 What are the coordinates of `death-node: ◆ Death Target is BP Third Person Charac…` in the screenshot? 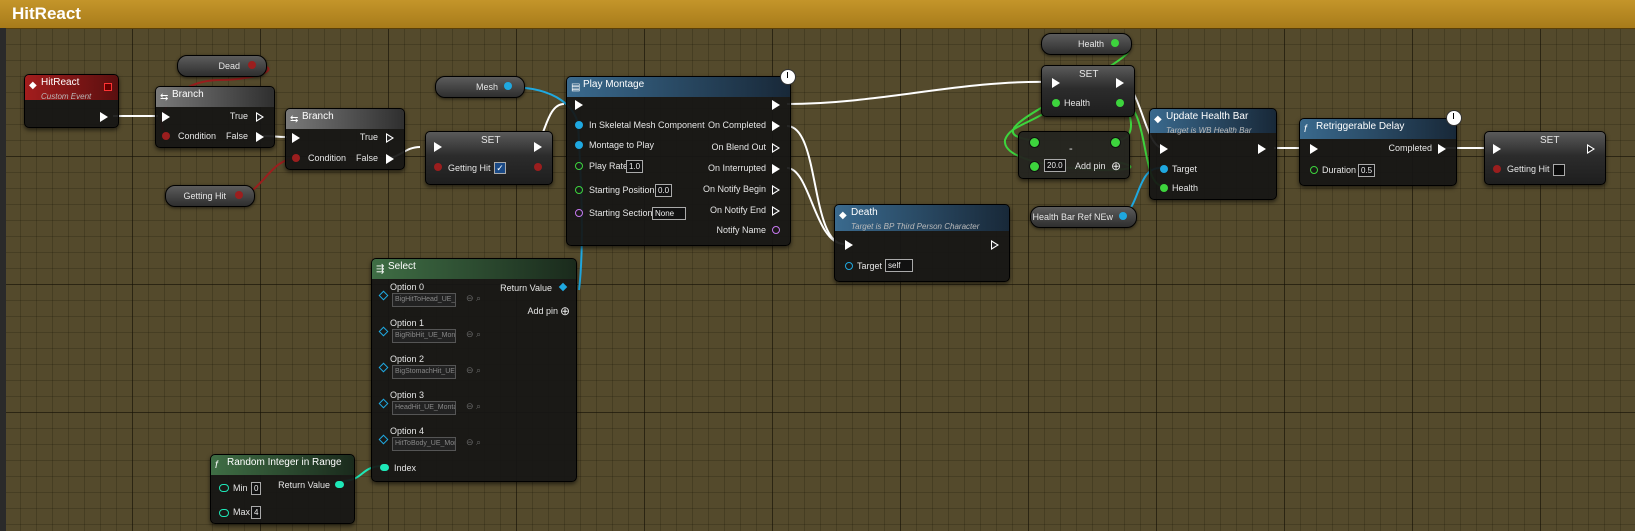 It's located at (922, 243).